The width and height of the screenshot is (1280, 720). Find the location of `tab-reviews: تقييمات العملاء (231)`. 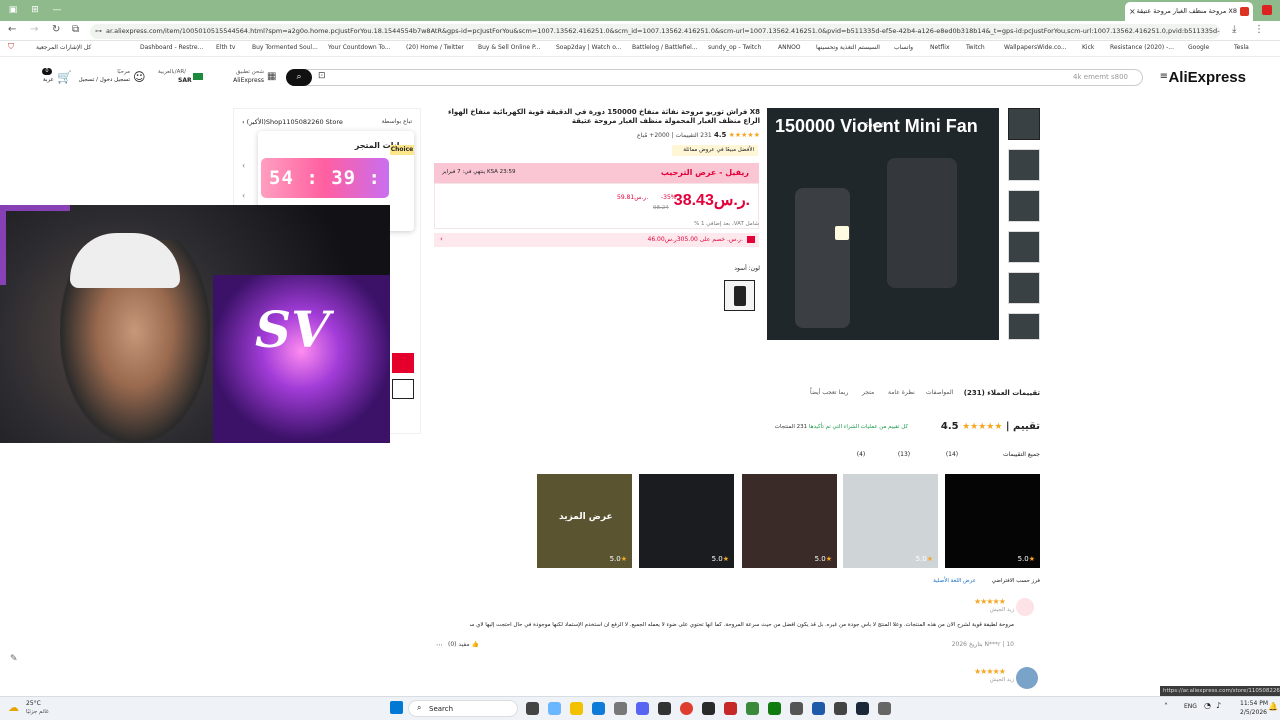

tab-reviews: تقييمات العملاء (231) is located at coordinates (1002, 393).